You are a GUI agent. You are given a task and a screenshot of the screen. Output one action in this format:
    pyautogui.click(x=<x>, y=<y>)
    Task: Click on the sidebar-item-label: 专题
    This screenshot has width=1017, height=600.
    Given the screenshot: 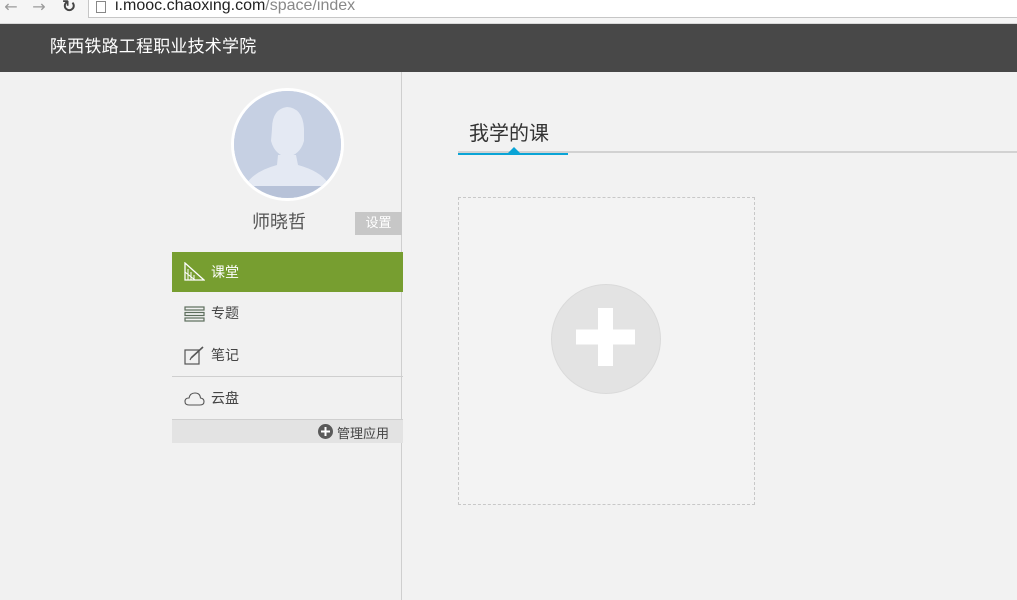 What is the action you would take?
    pyautogui.click(x=225, y=314)
    